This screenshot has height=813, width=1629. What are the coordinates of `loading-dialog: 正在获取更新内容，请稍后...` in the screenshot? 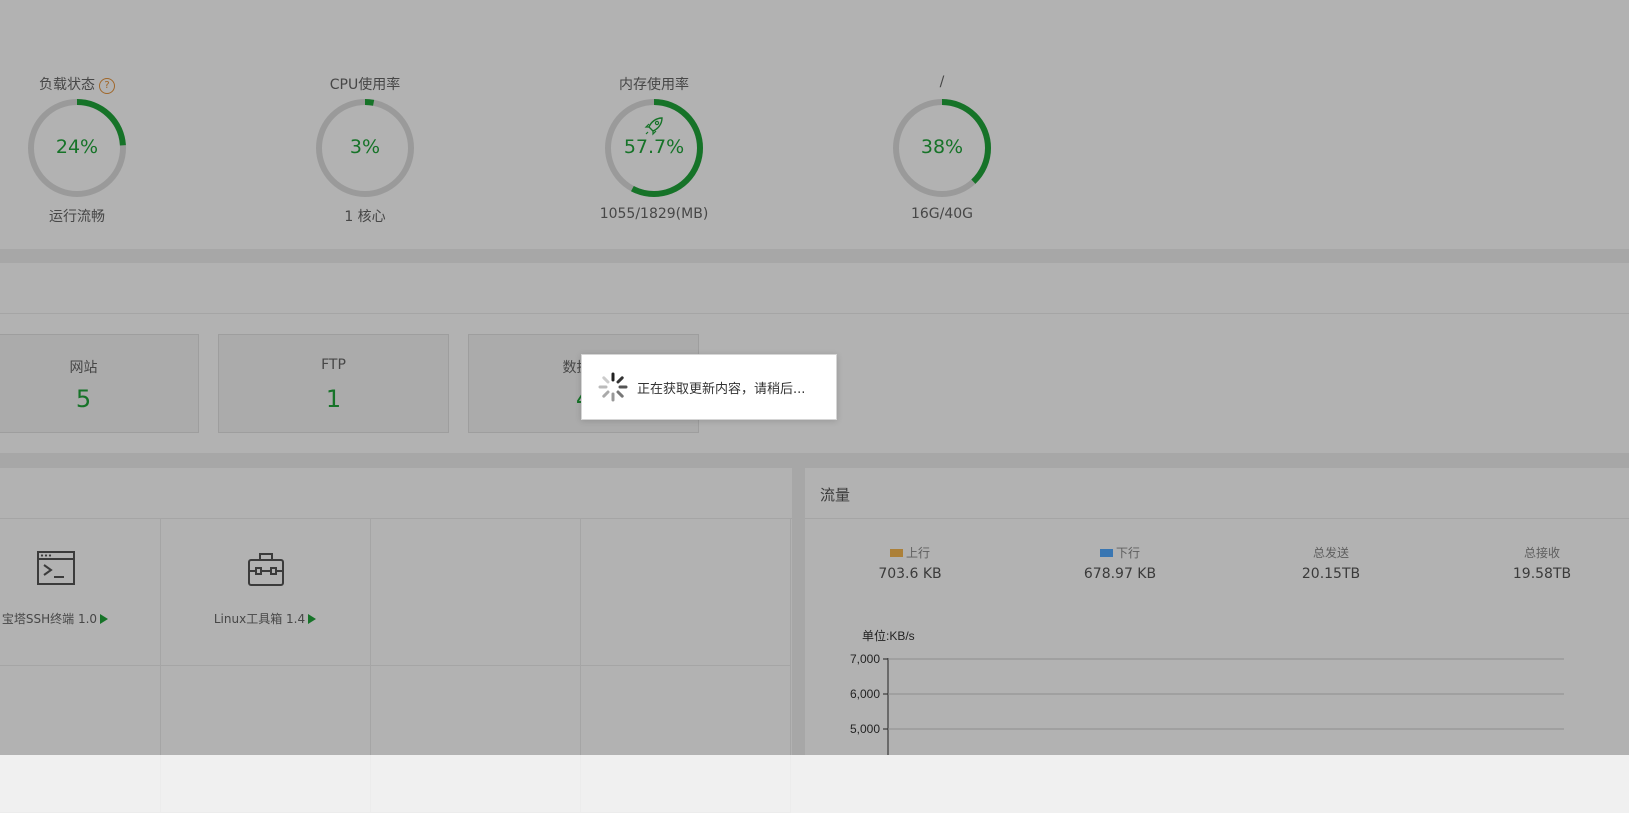 It's located at (709, 387).